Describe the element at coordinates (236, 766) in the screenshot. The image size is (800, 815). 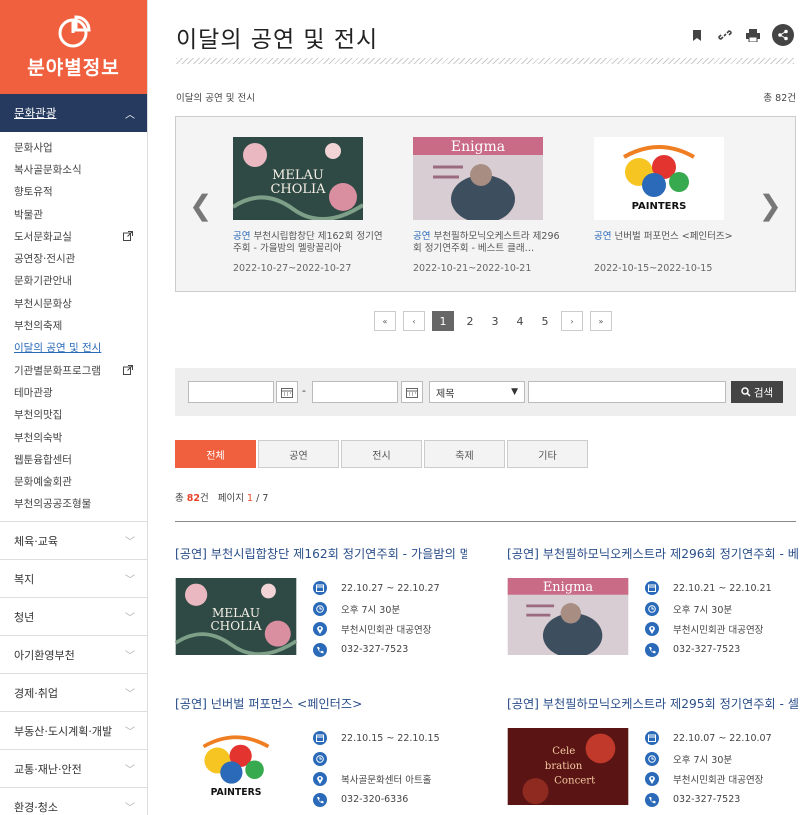
I see `poster-image: PAINTERS` at that location.